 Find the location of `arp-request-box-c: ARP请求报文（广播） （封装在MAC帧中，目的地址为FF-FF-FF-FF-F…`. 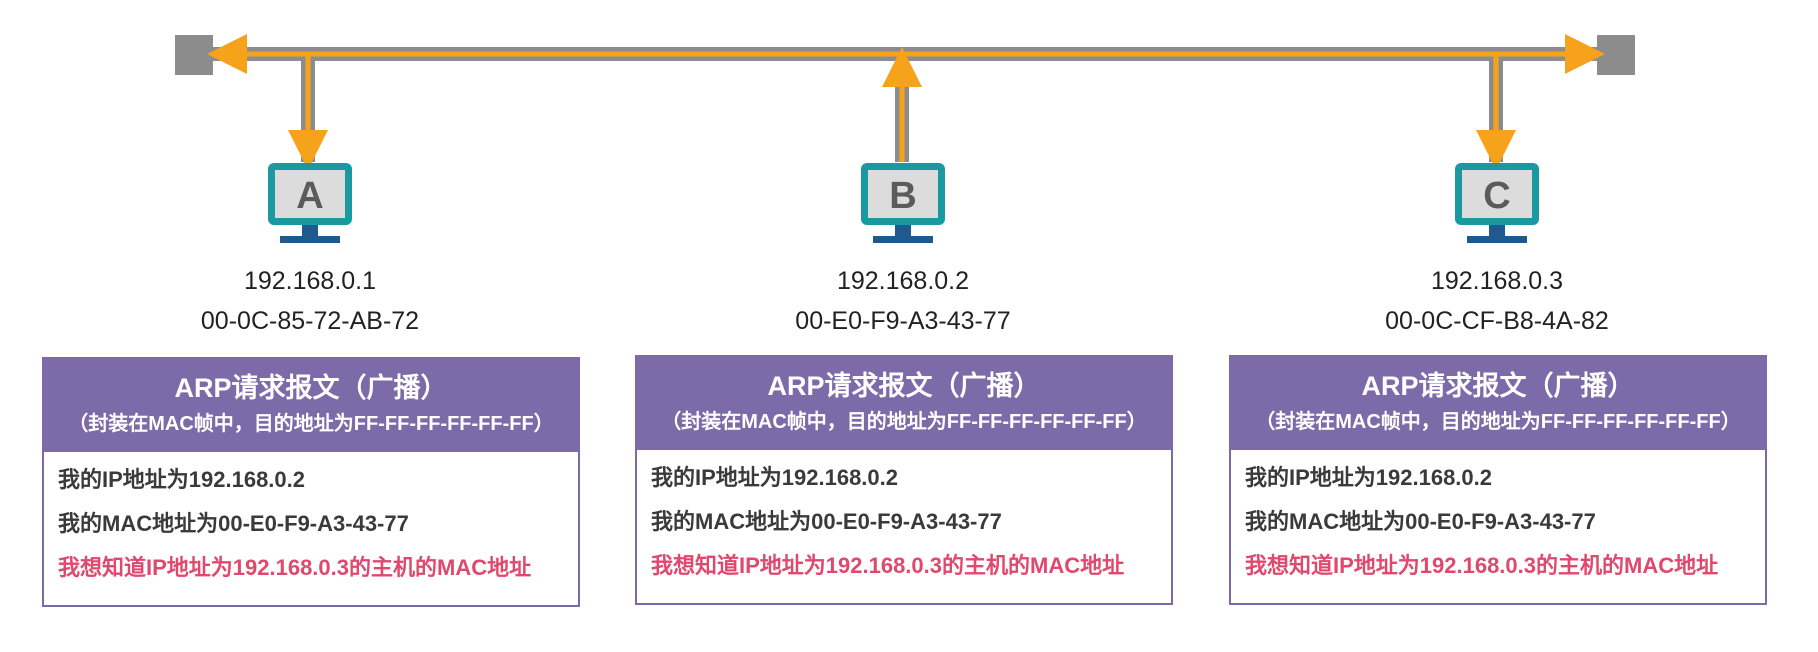

arp-request-box-c: ARP请求报文（广播） （封装在MAC帧中，目的地址为FF-FF-FF-FF-F… is located at coordinates (1498, 480).